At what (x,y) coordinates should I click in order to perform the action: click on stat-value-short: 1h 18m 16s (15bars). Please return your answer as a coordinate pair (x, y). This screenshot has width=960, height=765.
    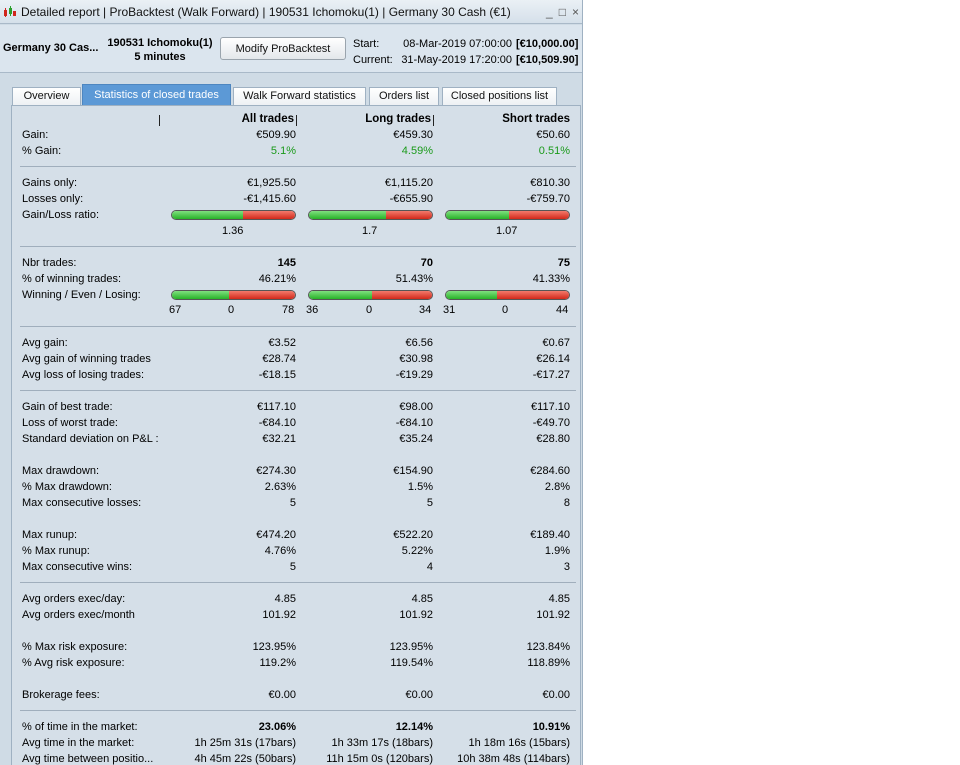
    Looking at the image, I should click on (519, 743).